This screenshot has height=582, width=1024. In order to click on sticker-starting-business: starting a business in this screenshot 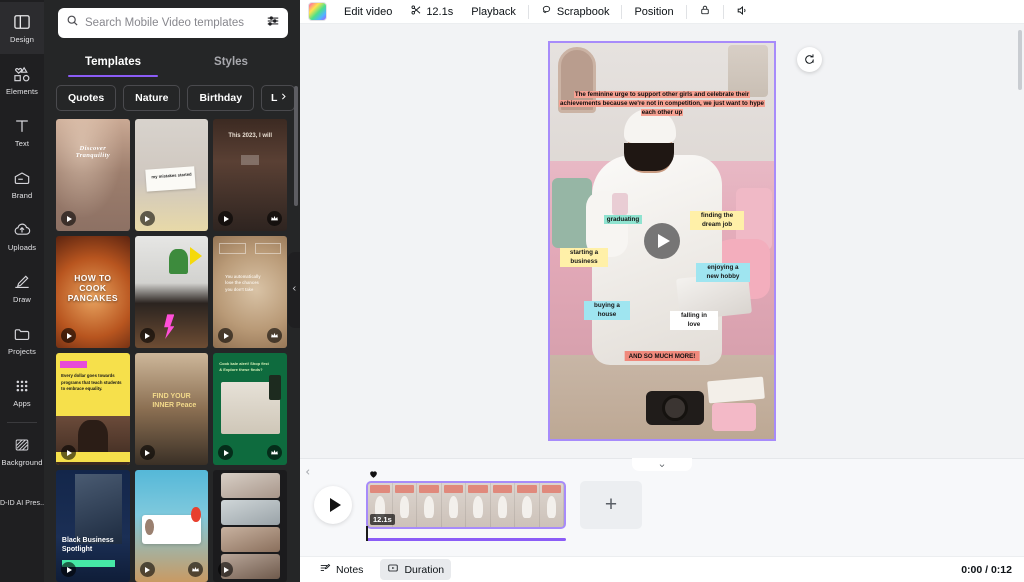, I will do `click(584, 257)`.